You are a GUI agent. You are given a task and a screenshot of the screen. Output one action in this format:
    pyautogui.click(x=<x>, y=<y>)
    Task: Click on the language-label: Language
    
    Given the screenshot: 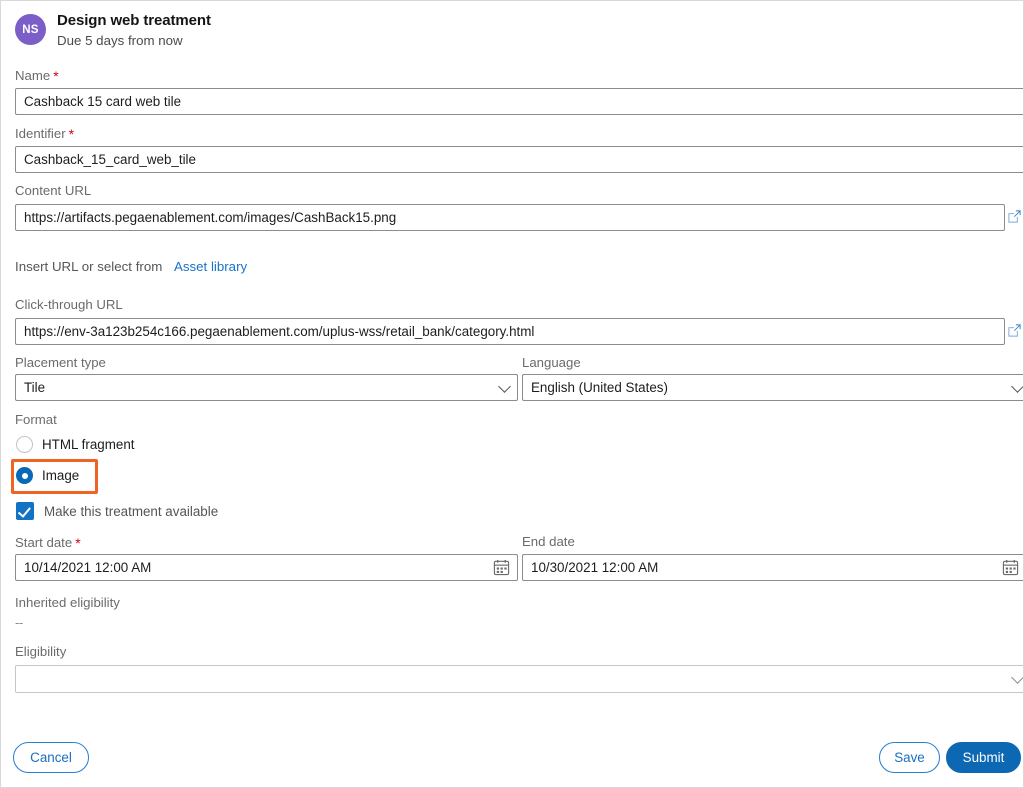 What is the action you would take?
    pyautogui.click(x=551, y=362)
    